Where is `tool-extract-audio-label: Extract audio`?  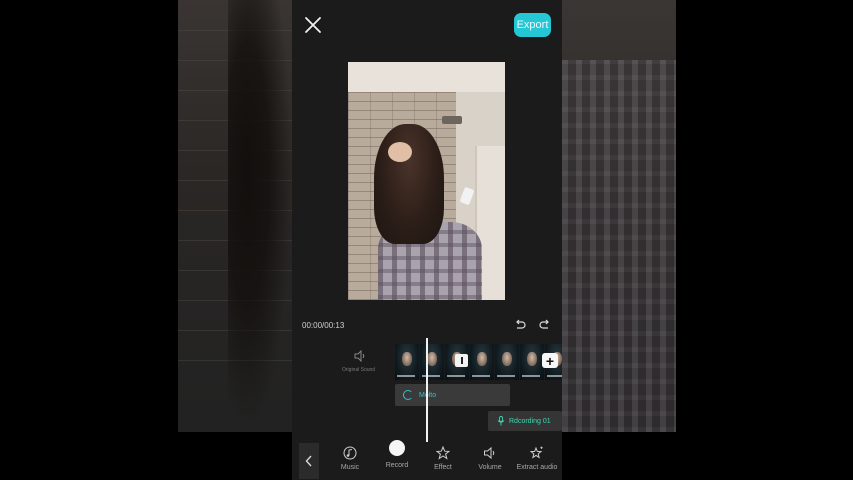 tool-extract-audio-label: Extract audio is located at coordinates (537, 467).